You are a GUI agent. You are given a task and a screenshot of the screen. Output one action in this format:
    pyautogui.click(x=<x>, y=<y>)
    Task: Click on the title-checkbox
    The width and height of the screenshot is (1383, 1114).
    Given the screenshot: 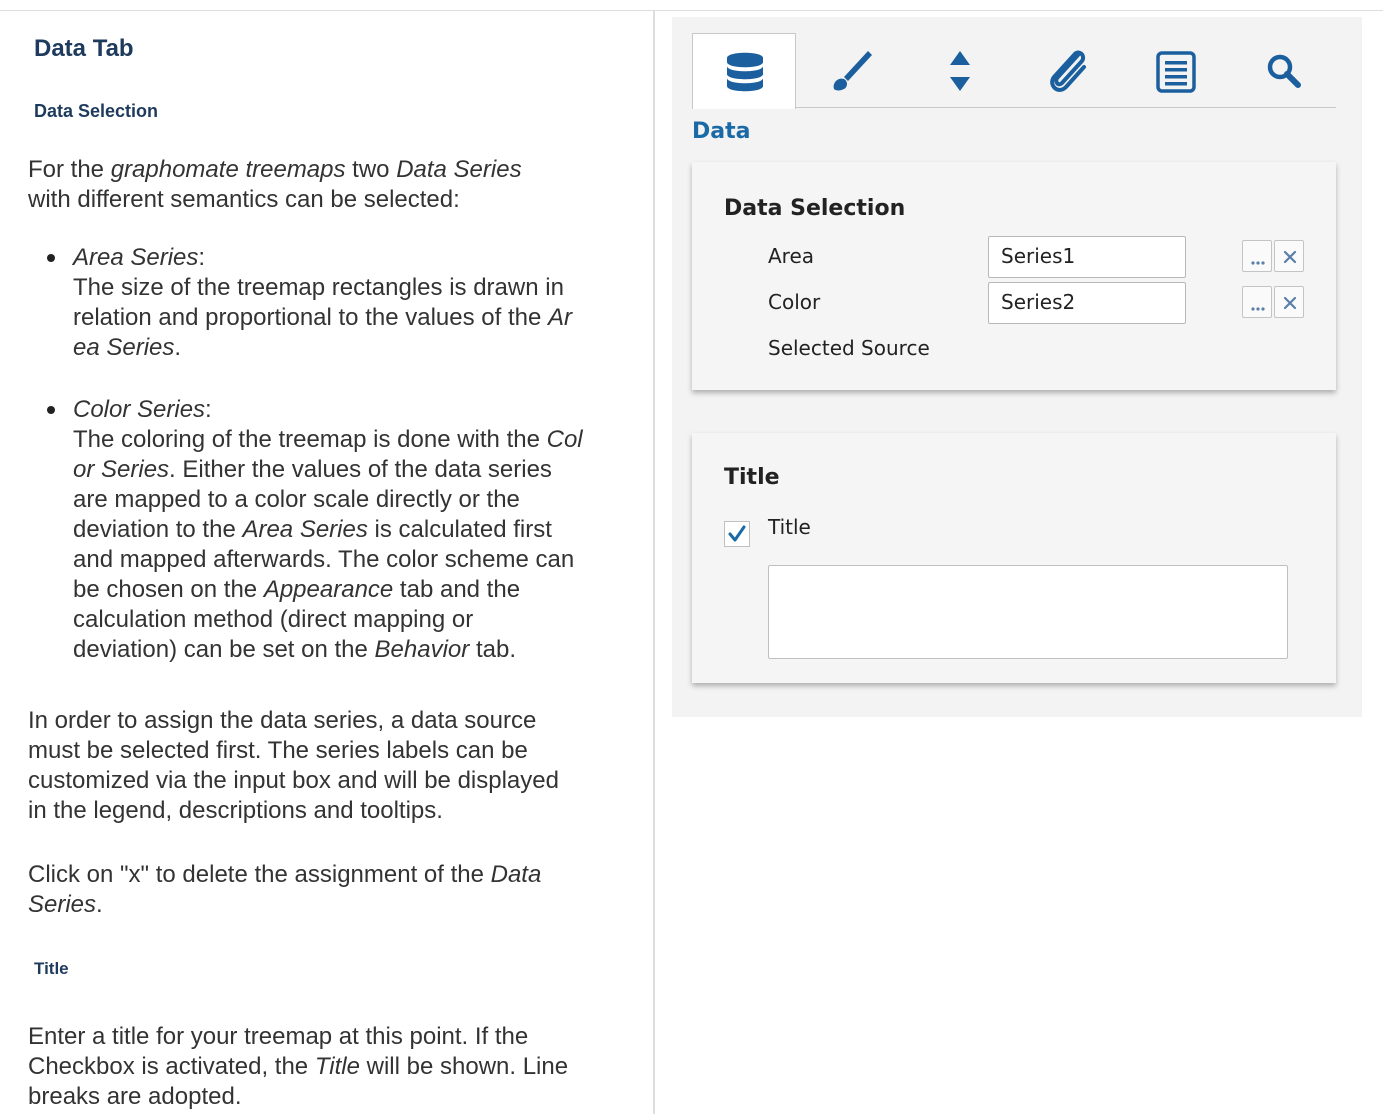 What is the action you would take?
    pyautogui.click(x=737, y=534)
    